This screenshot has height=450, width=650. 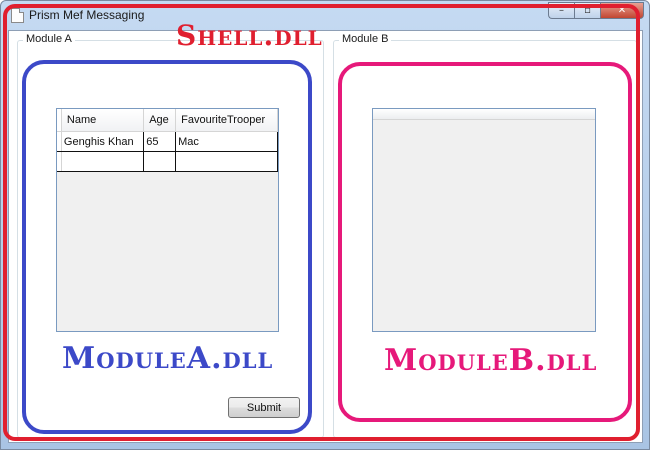 I want to click on module-b-dll-annotation: ModuleB.dll, so click(x=491, y=360).